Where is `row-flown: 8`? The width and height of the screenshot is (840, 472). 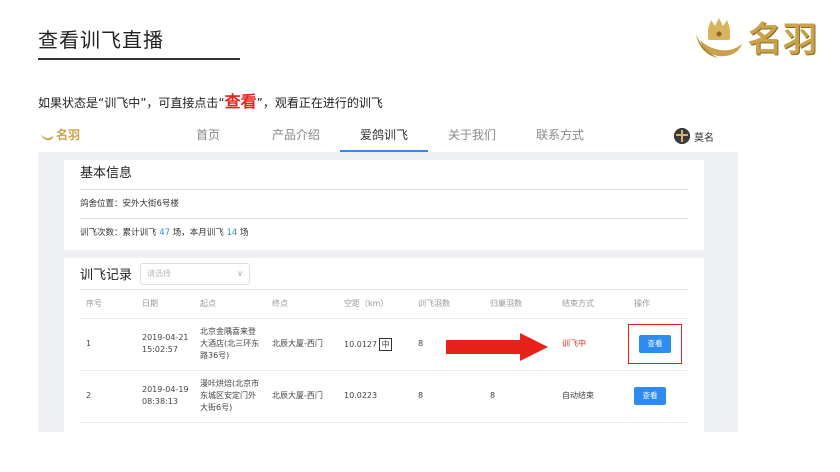 row-flown: 8 is located at coordinates (448, 396).